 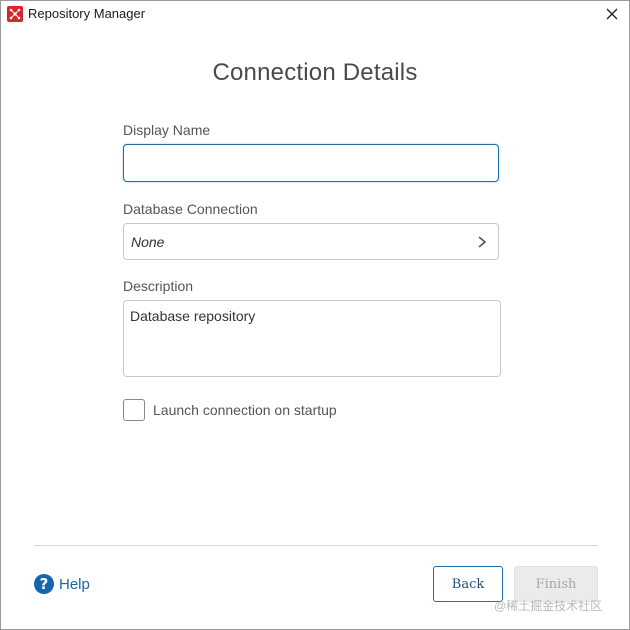 What do you see at coordinates (548, 606) in the screenshot?
I see `watermark-text: @稀土掘金技术社区` at bounding box center [548, 606].